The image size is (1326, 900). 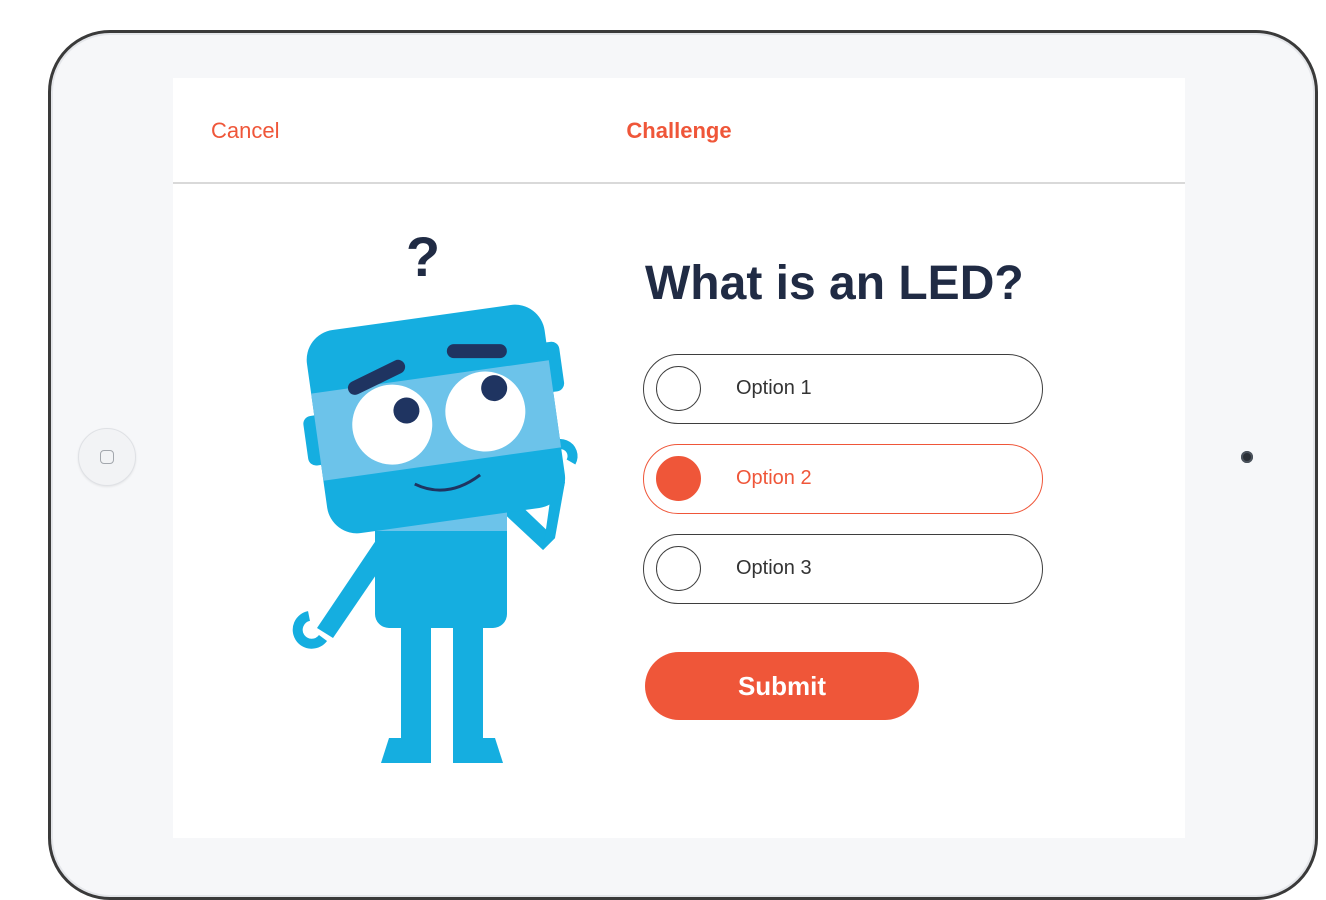 What do you see at coordinates (406, 750) in the screenshot?
I see `robot-left-foot` at bounding box center [406, 750].